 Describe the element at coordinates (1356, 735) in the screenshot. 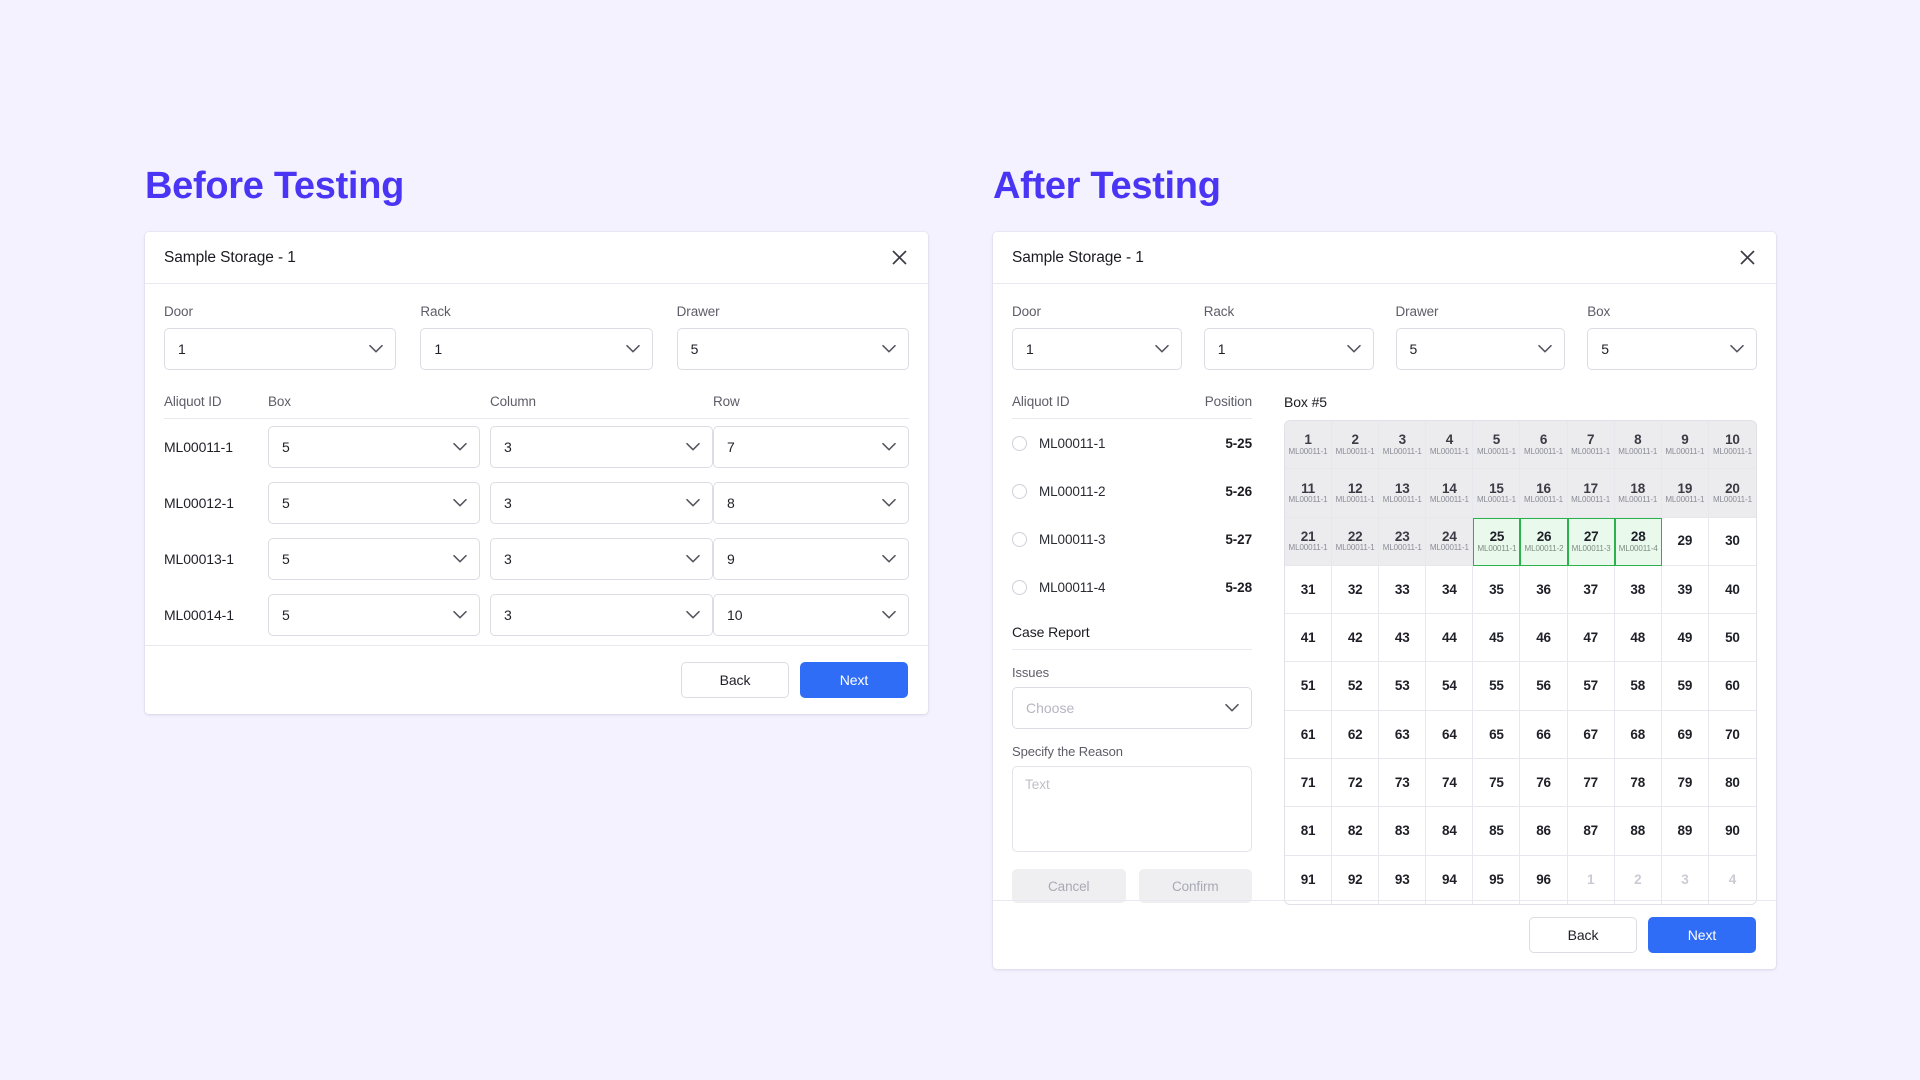

I see `box-grid-cell: 62` at that location.